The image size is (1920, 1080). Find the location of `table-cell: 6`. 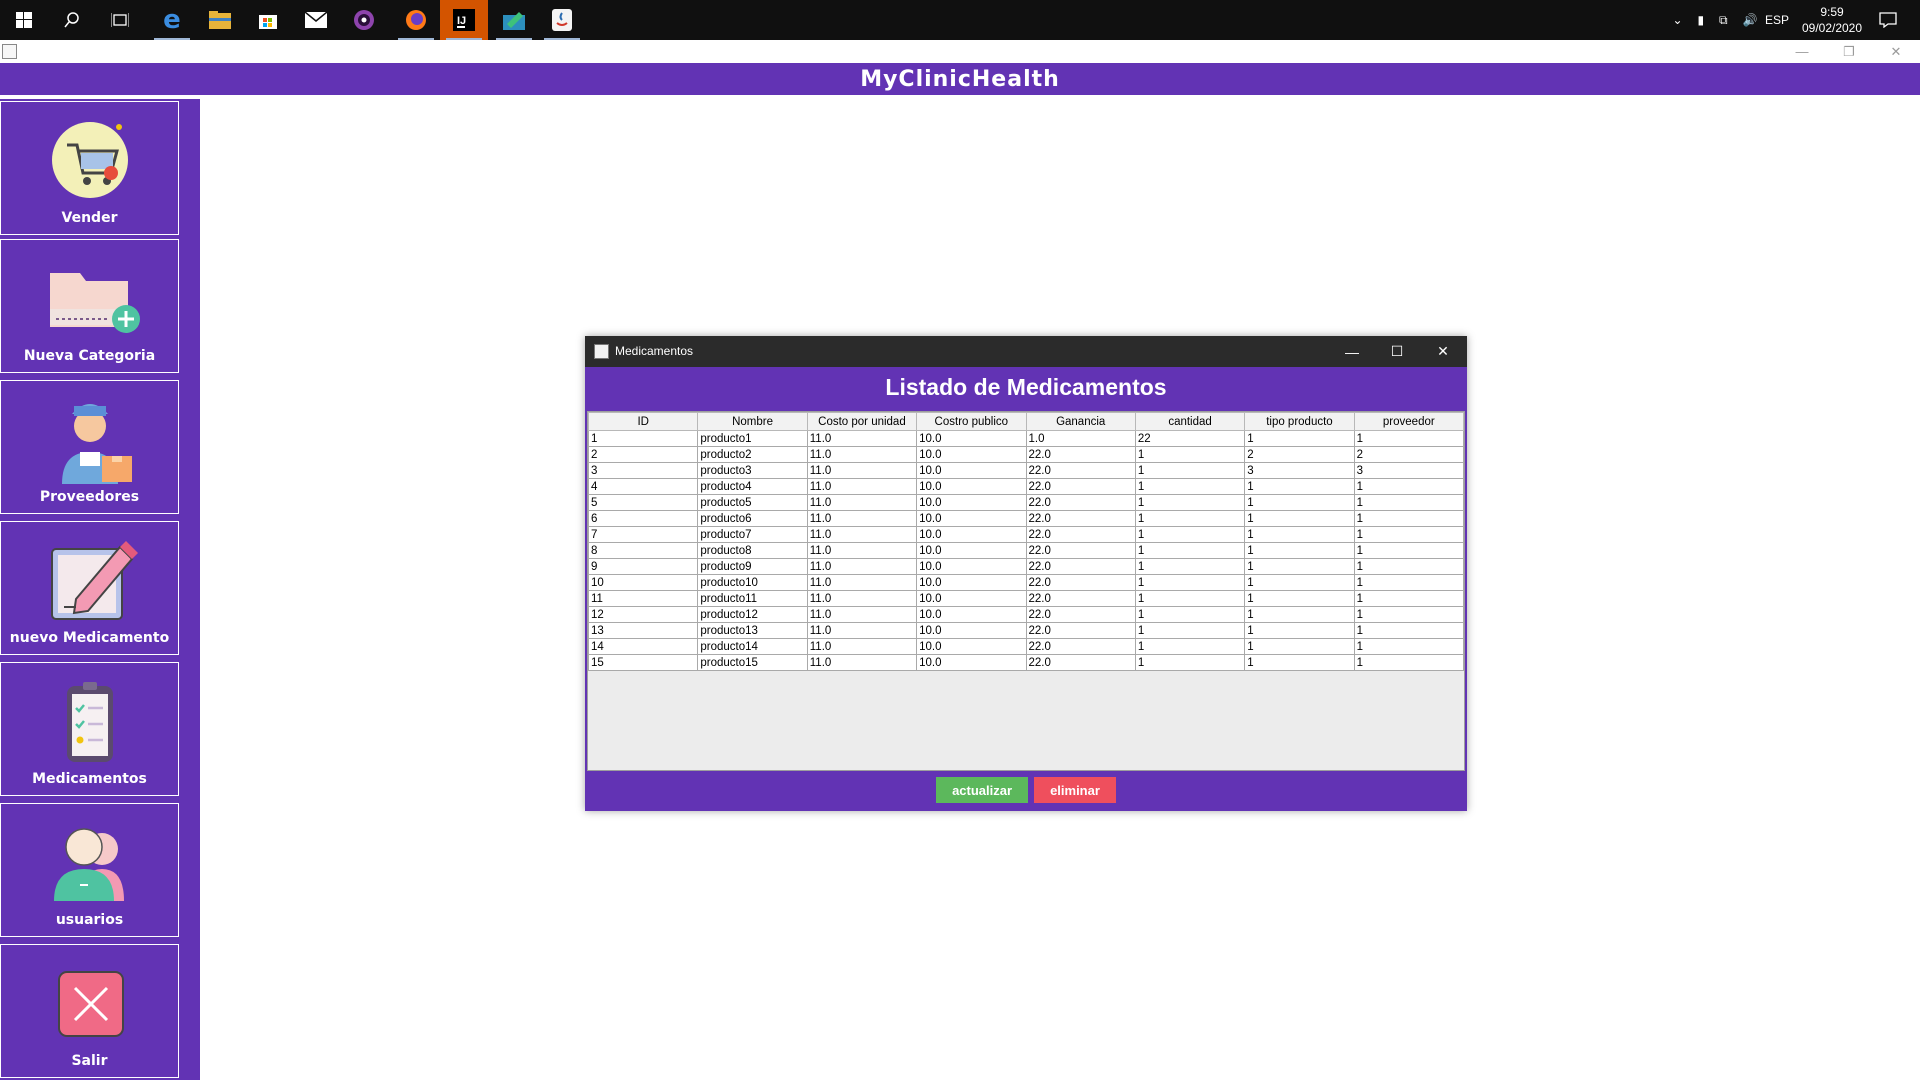

table-cell: 6 is located at coordinates (643, 518).